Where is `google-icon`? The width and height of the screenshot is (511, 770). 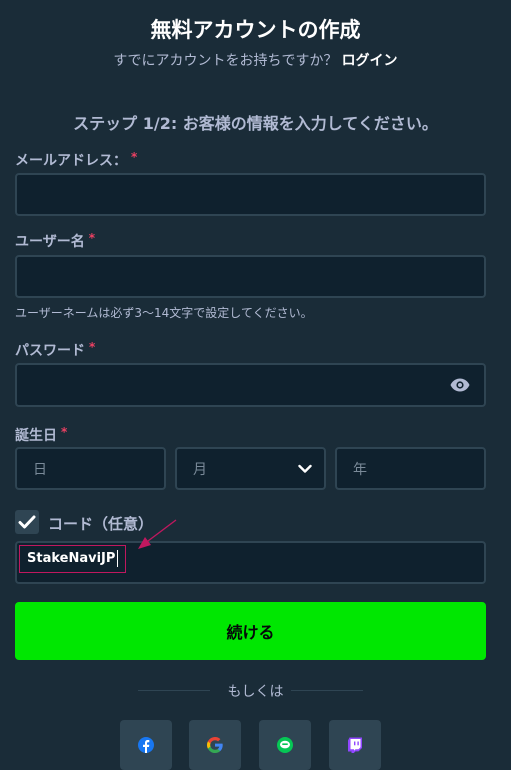 google-icon is located at coordinates (215, 745).